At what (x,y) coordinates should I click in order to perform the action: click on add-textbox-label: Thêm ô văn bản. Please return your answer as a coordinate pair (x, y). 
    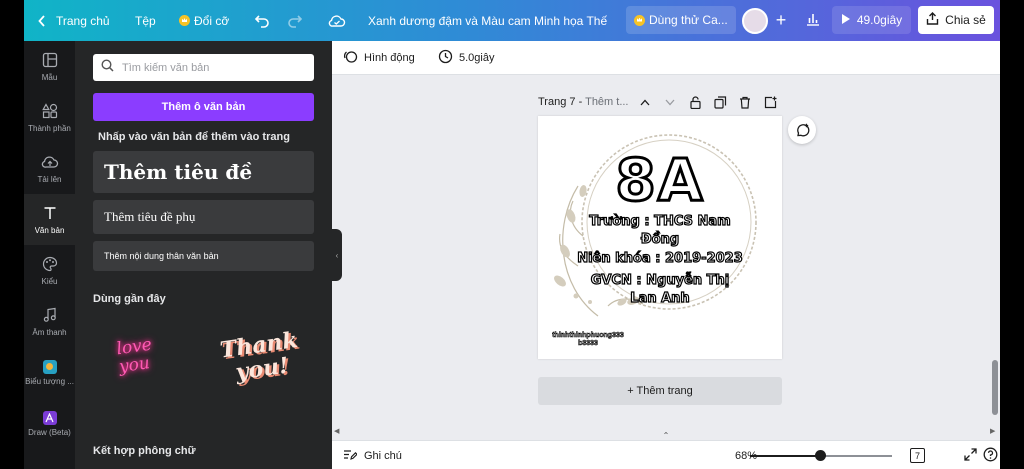
    Looking at the image, I should click on (203, 107).